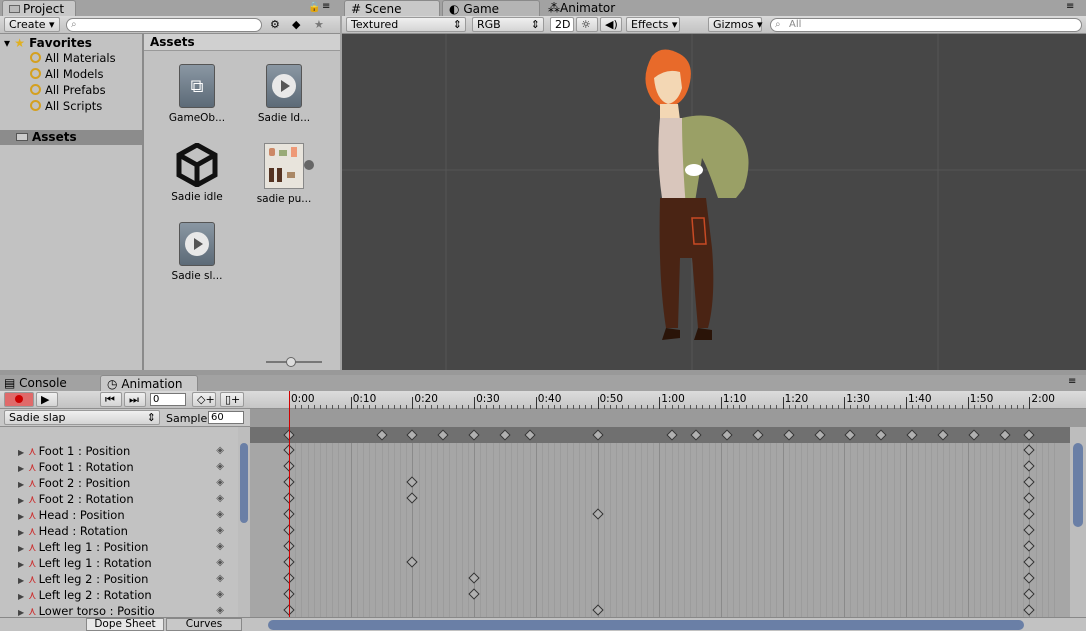  Describe the element at coordinates (204, 624) in the screenshot. I see `tab-curves: Curves` at that location.